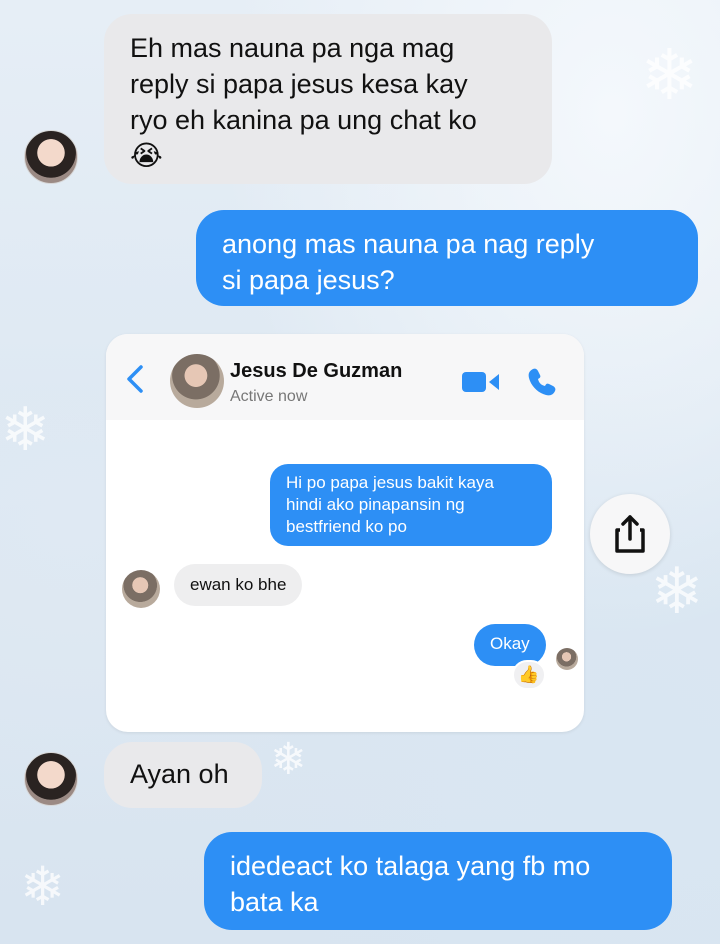  What do you see at coordinates (292, 48) in the screenshot?
I see `message-text-line: Eh mas nauna pa nga mag` at bounding box center [292, 48].